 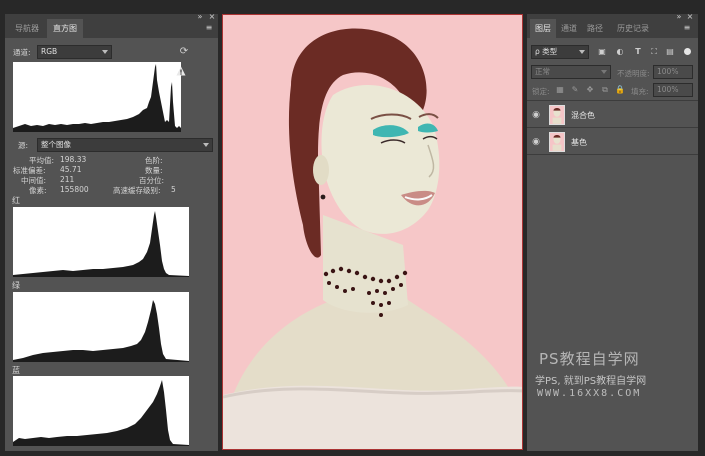 What do you see at coordinates (541, 91) in the screenshot?
I see `lock-label: 锁定:` at bounding box center [541, 91].